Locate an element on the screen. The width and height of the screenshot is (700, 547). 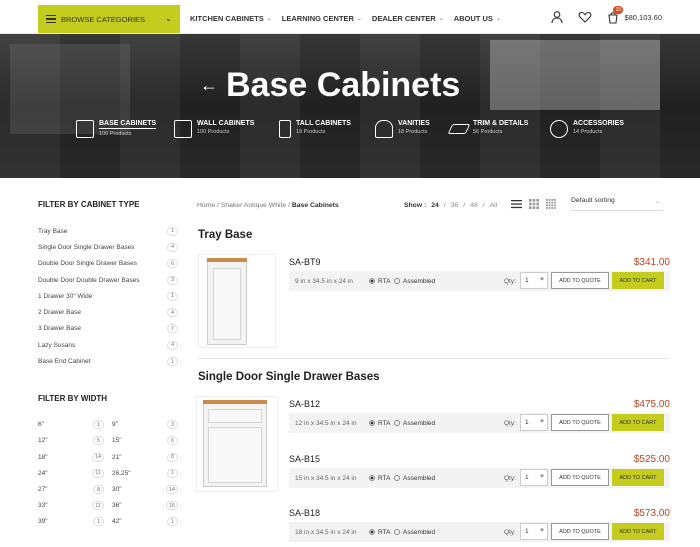
filter-width-item: 27" 8 is located at coordinates (71, 489).